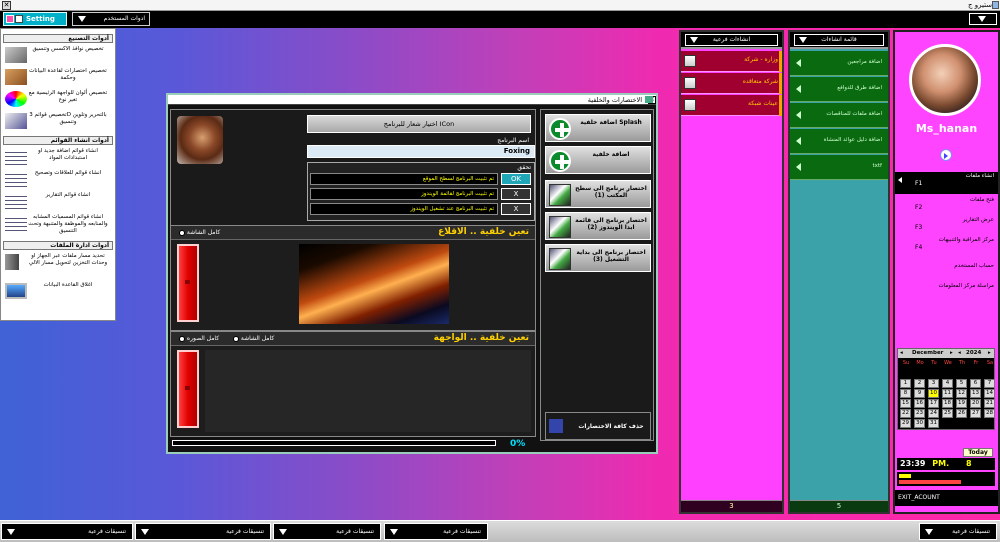 The width and height of the screenshot is (1000, 542). What do you see at coordinates (951, 353) in the screenshot?
I see `next-month-button: ▸` at bounding box center [951, 353].